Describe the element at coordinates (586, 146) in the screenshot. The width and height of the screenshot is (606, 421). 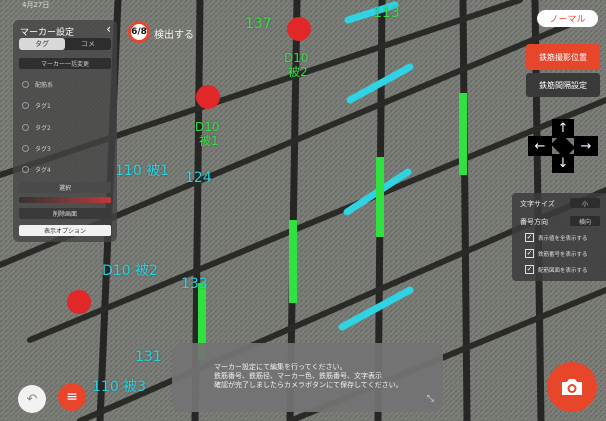
I see `arrow-right-icon: →` at that location.